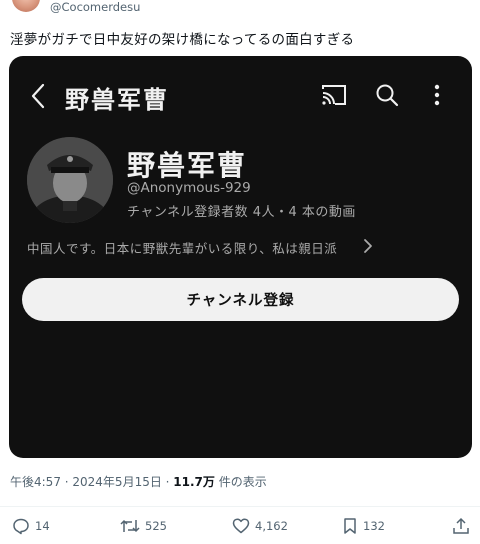 Image resolution: width=480 pixels, height=544 pixels. What do you see at coordinates (156, 526) in the screenshot?
I see `repost-count: 525` at bounding box center [156, 526].